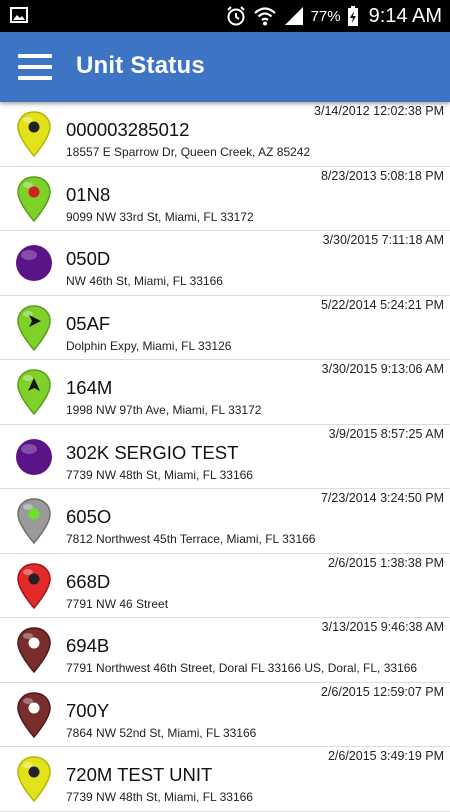 The image size is (450, 812). I want to click on alarm-clock-icon, so click(235, 16).